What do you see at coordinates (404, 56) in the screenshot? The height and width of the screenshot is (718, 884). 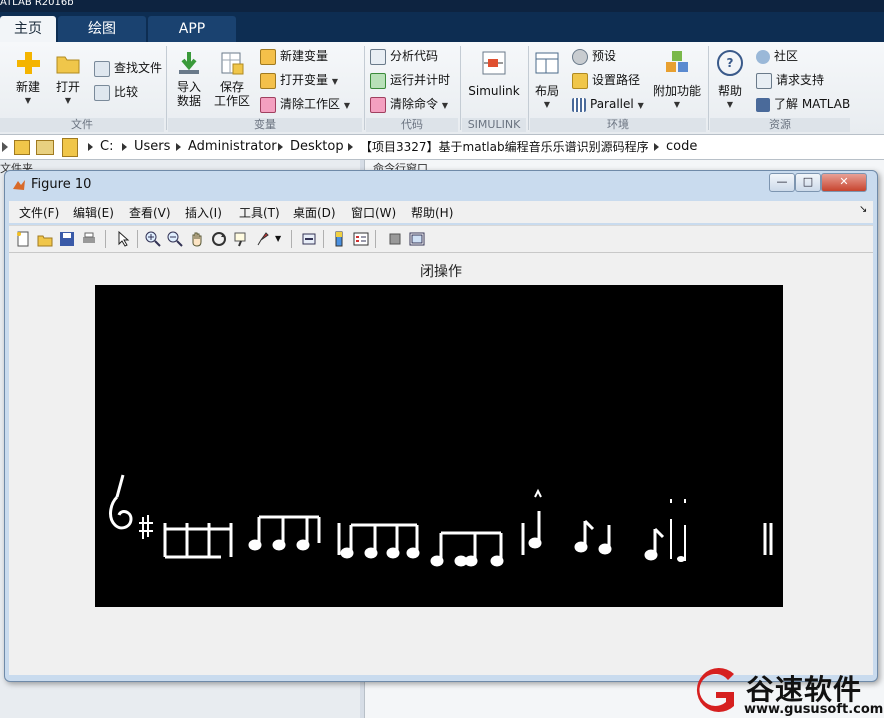 I see `analyze-code-button: 分析代码` at bounding box center [404, 56].